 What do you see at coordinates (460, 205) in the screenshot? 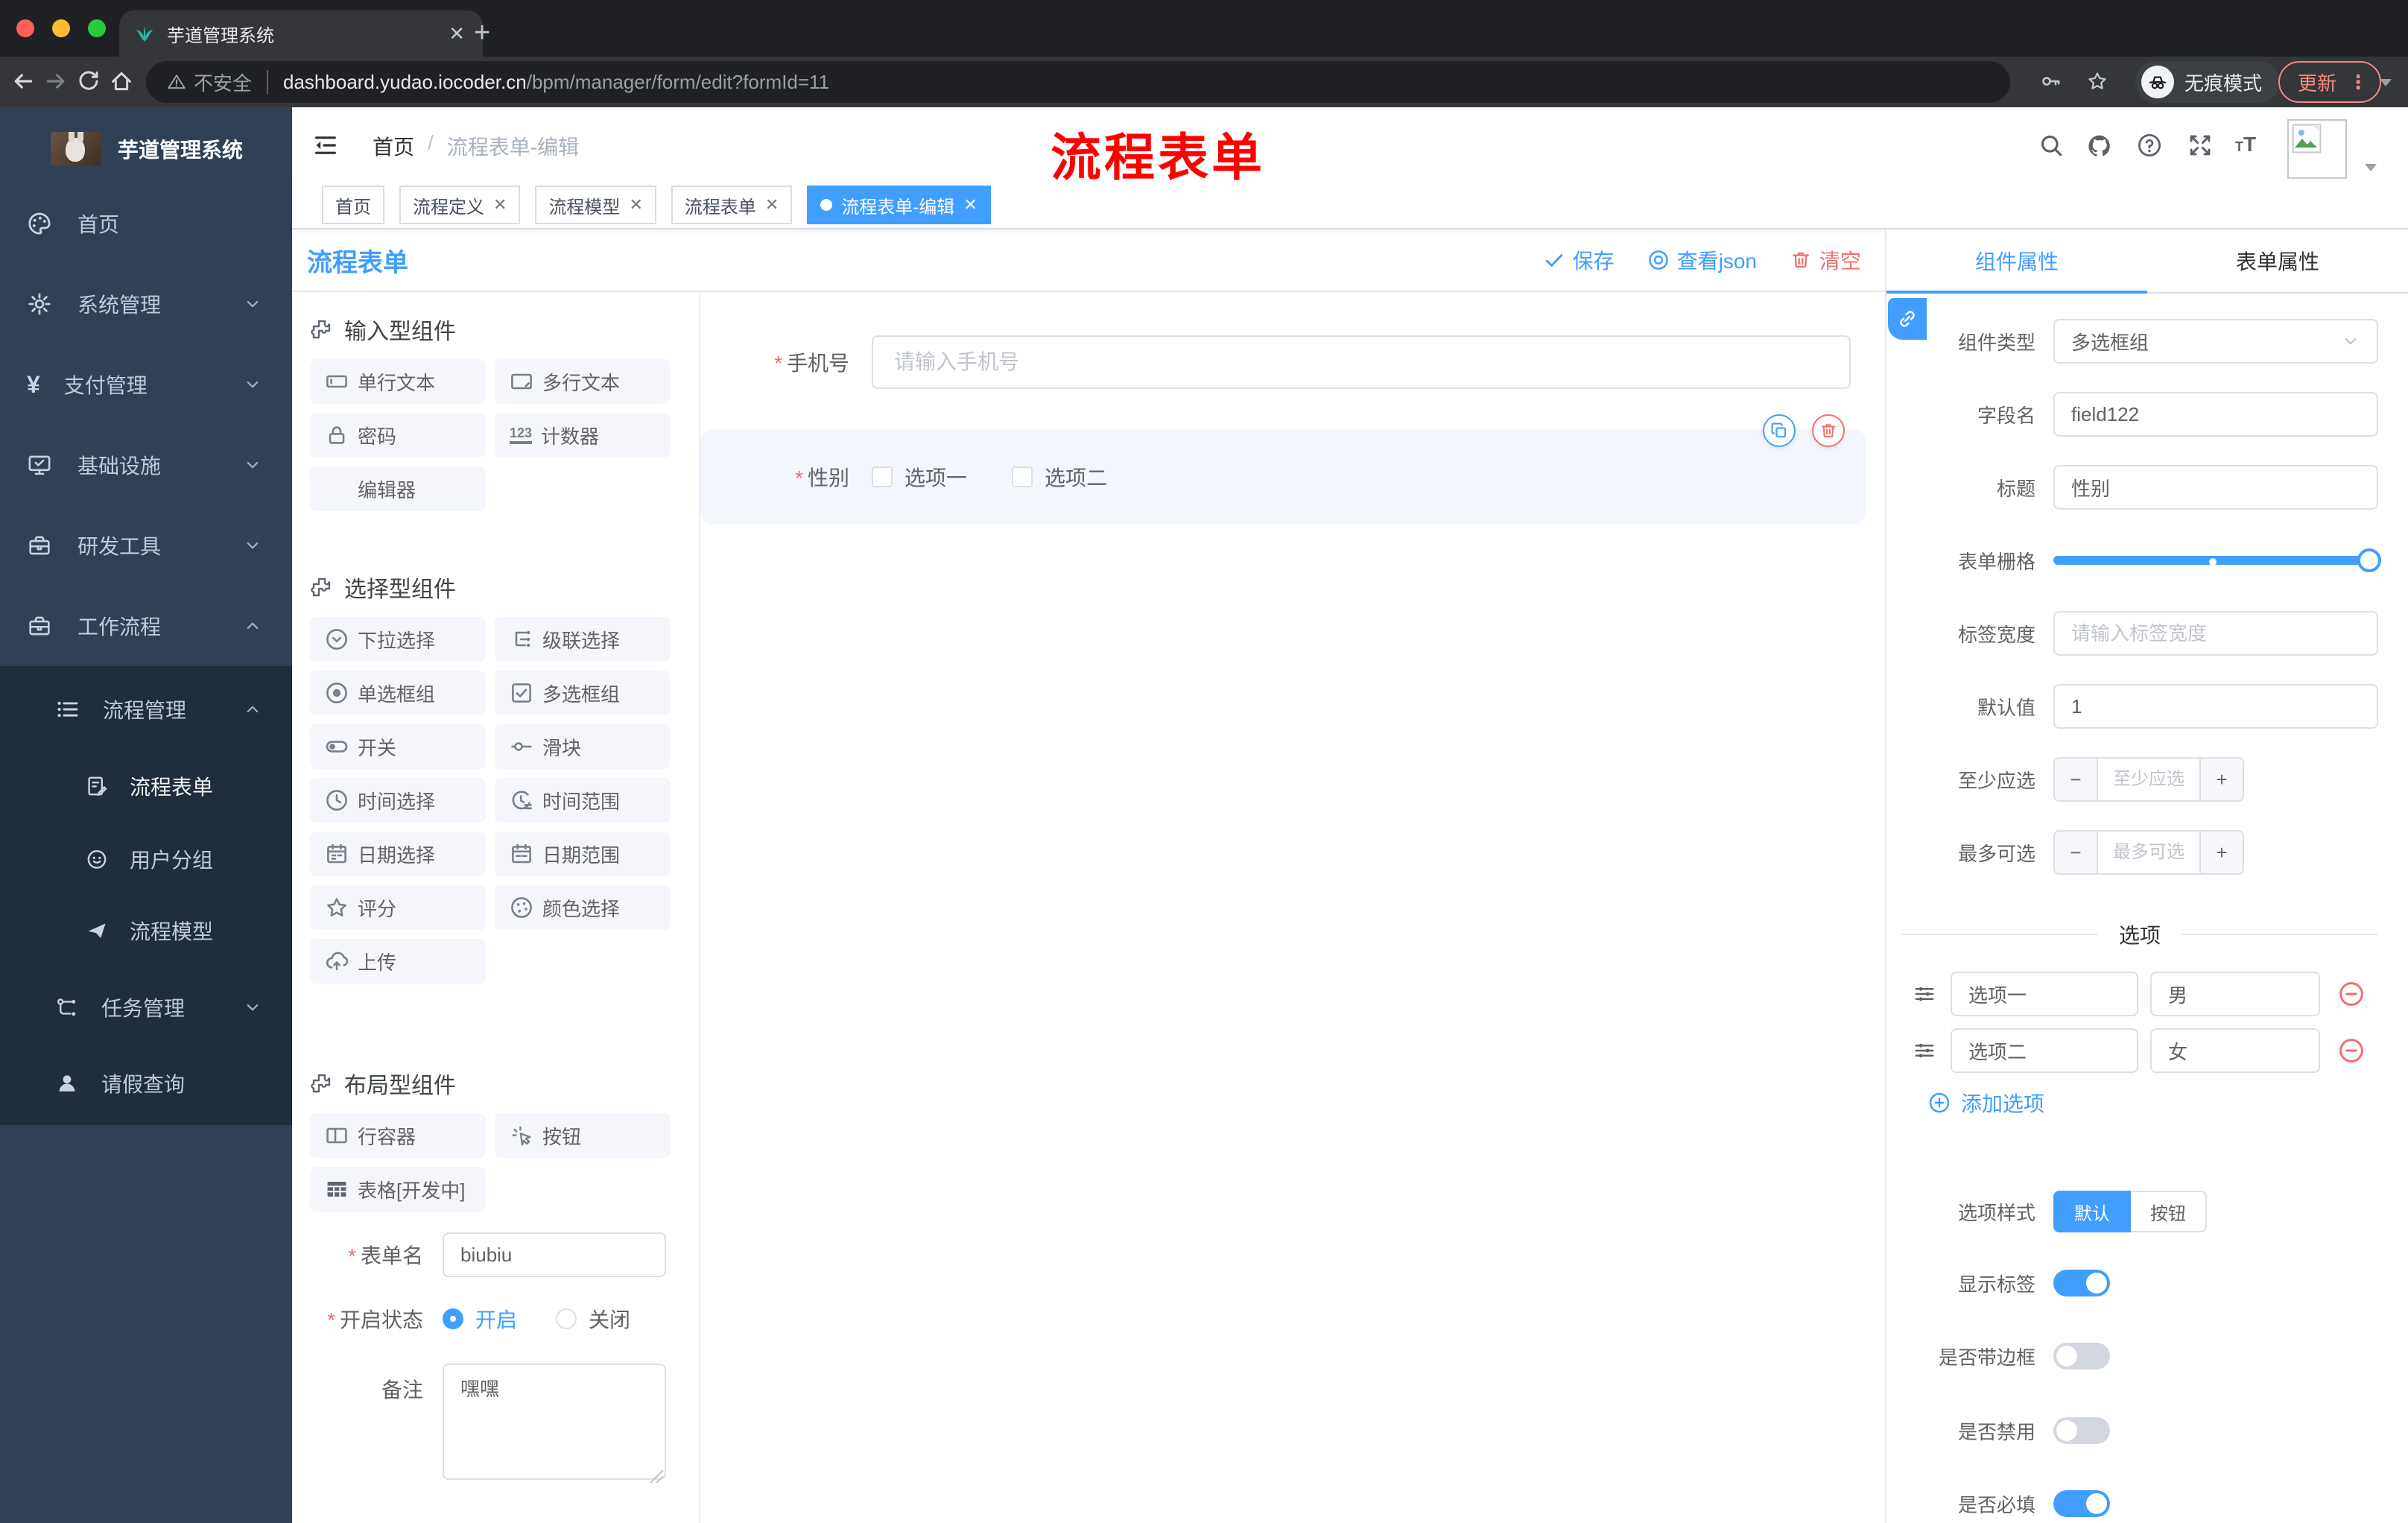
I see `tag-process-definition: 流程定义 ✕` at bounding box center [460, 205].